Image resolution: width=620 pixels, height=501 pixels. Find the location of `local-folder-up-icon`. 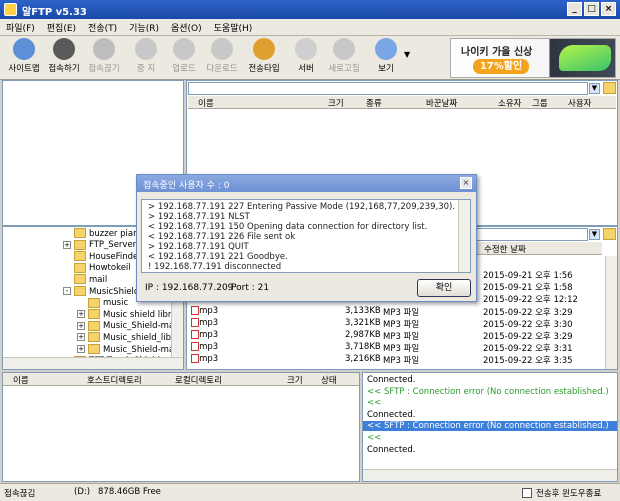

local-folder-up-icon is located at coordinates (609, 234).